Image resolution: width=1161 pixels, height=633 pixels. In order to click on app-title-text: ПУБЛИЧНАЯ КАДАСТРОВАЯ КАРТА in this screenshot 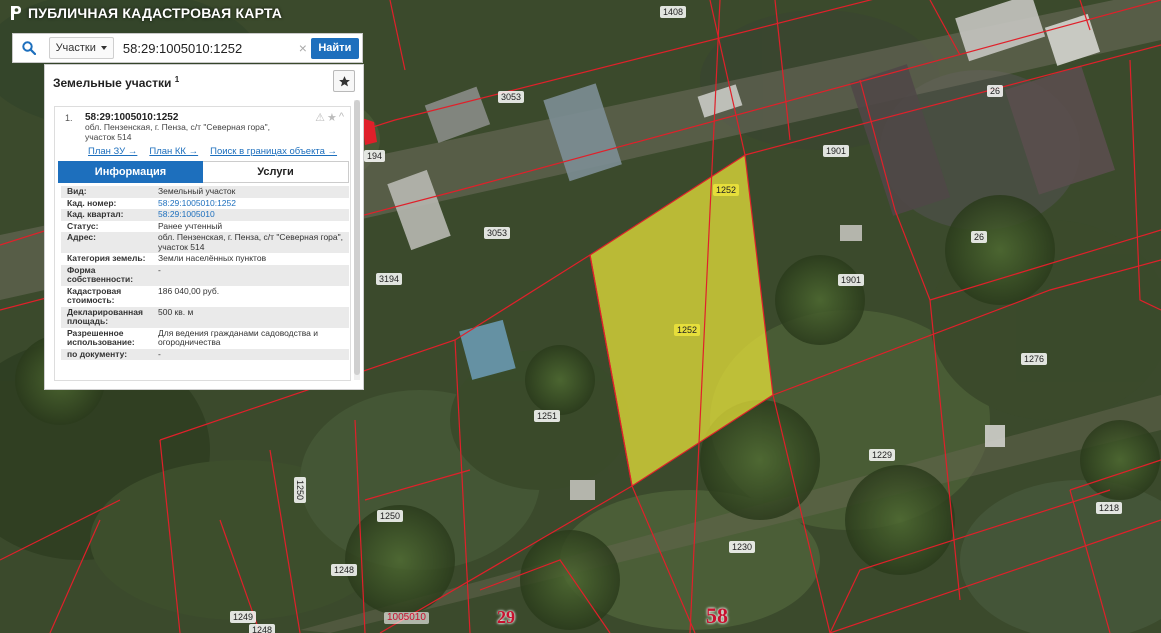, I will do `click(155, 13)`.